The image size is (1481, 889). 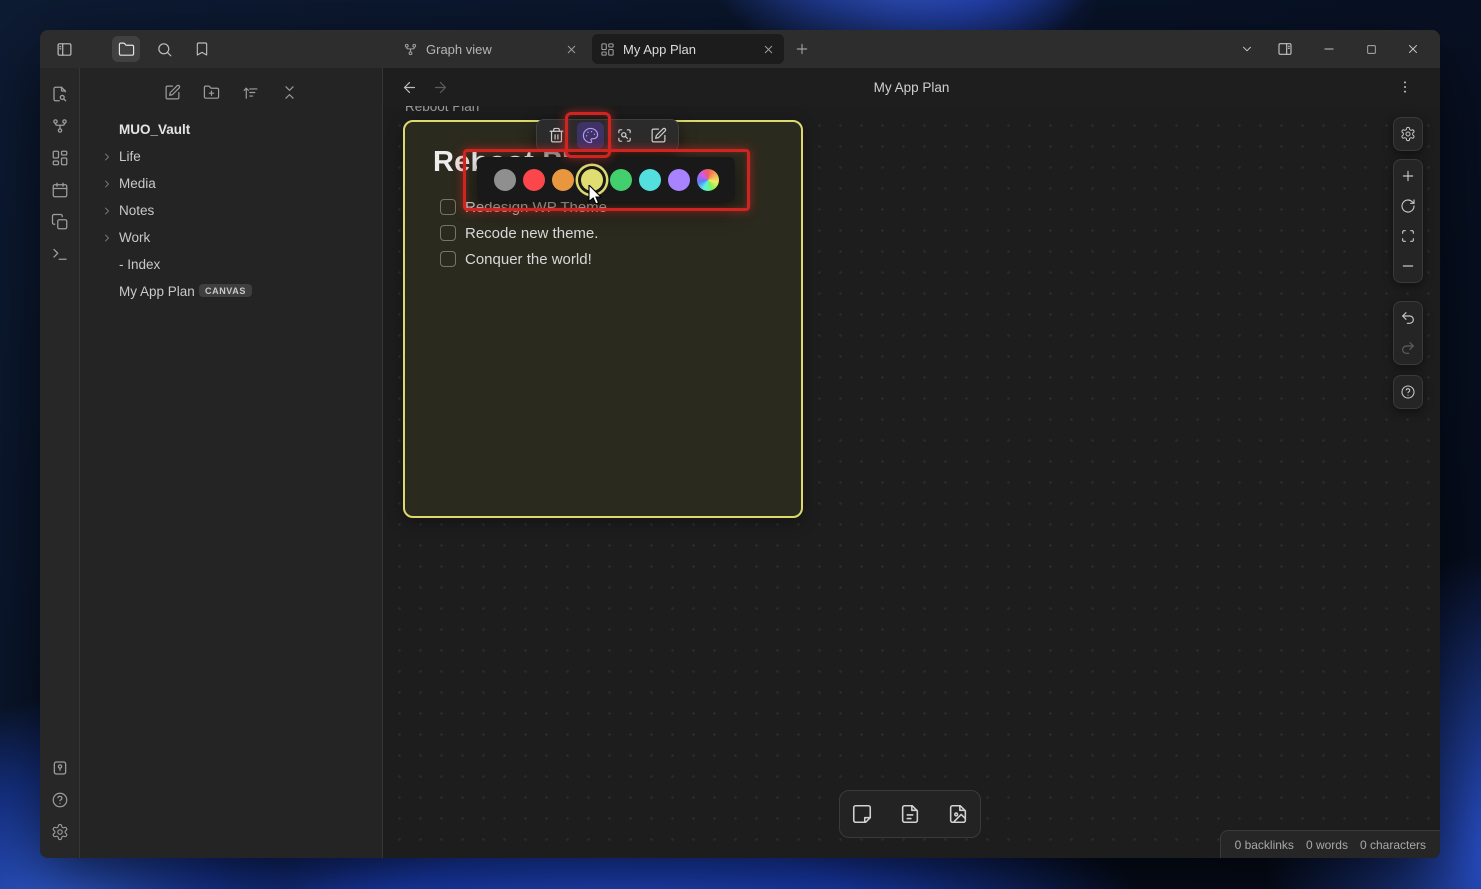 What do you see at coordinates (1264, 845) in the screenshot?
I see `backlinks-count: 0 backlinks` at bounding box center [1264, 845].